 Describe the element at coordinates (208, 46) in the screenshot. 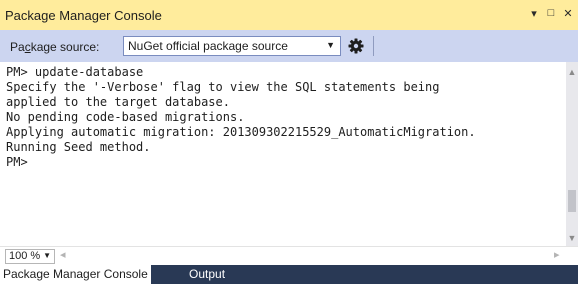

I see `package-source-value: NuGet official package source` at that location.